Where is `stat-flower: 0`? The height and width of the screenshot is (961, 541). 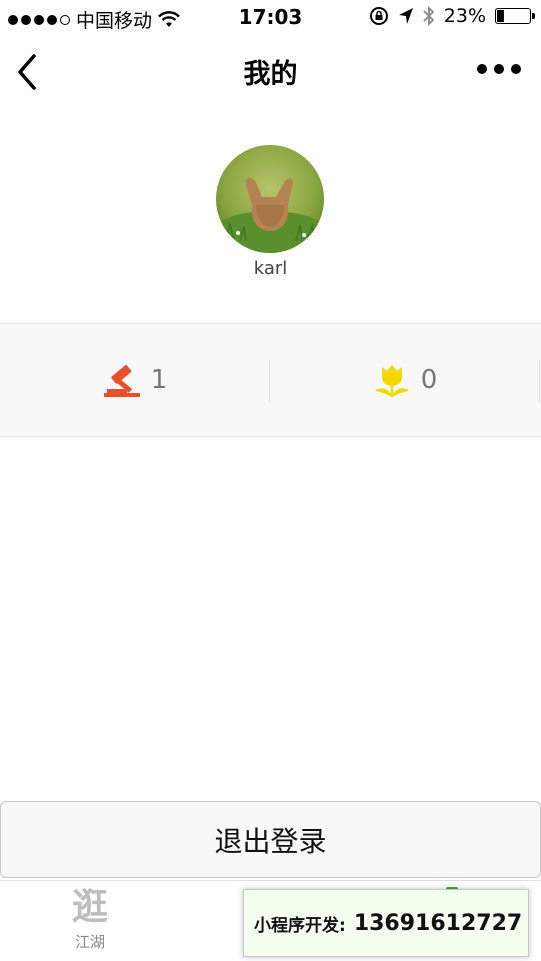
stat-flower: 0 is located at coordinates (405, 380).